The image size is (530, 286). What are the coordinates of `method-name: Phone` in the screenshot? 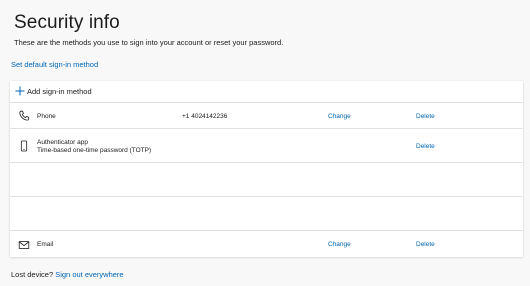 It's located at (46, 116).